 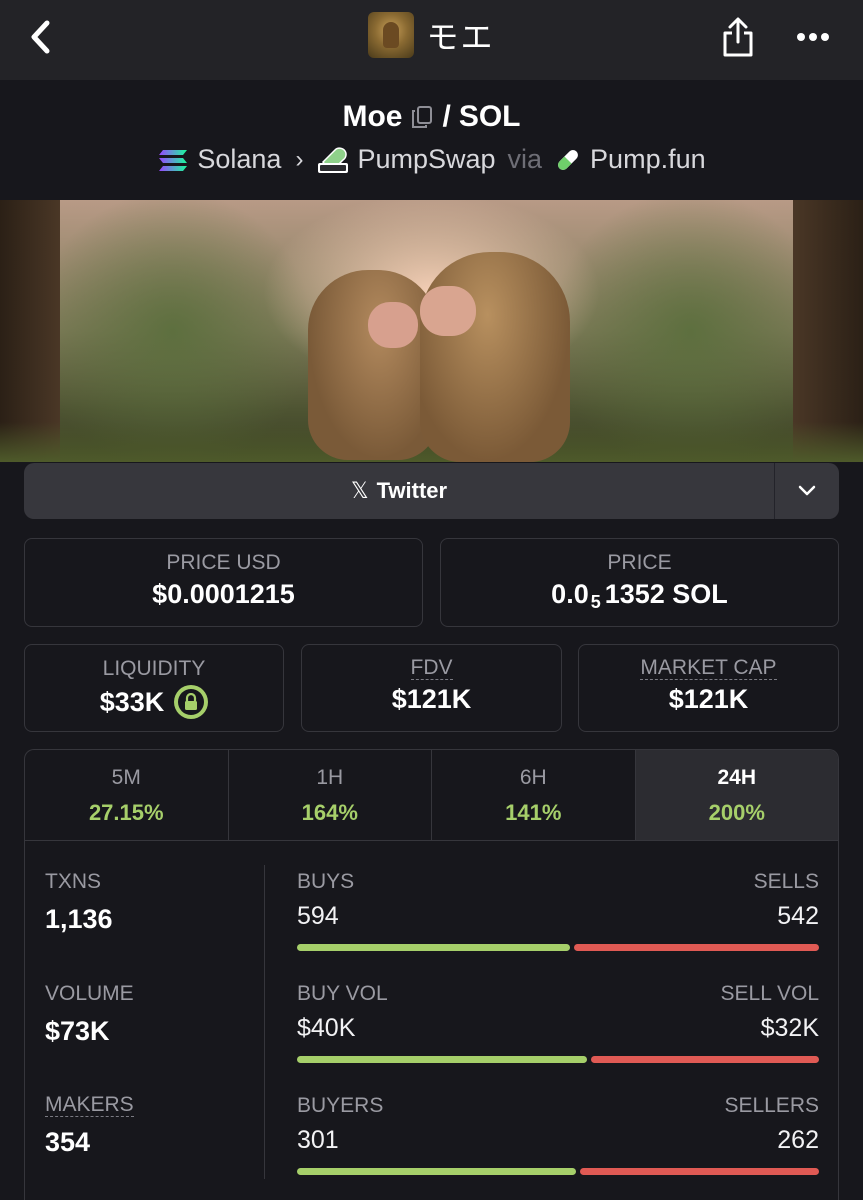 I want to click on metrics-summary: TXNS 1,136 VOLUME $73K MAKERS 354, so click(x=145, y=1035).